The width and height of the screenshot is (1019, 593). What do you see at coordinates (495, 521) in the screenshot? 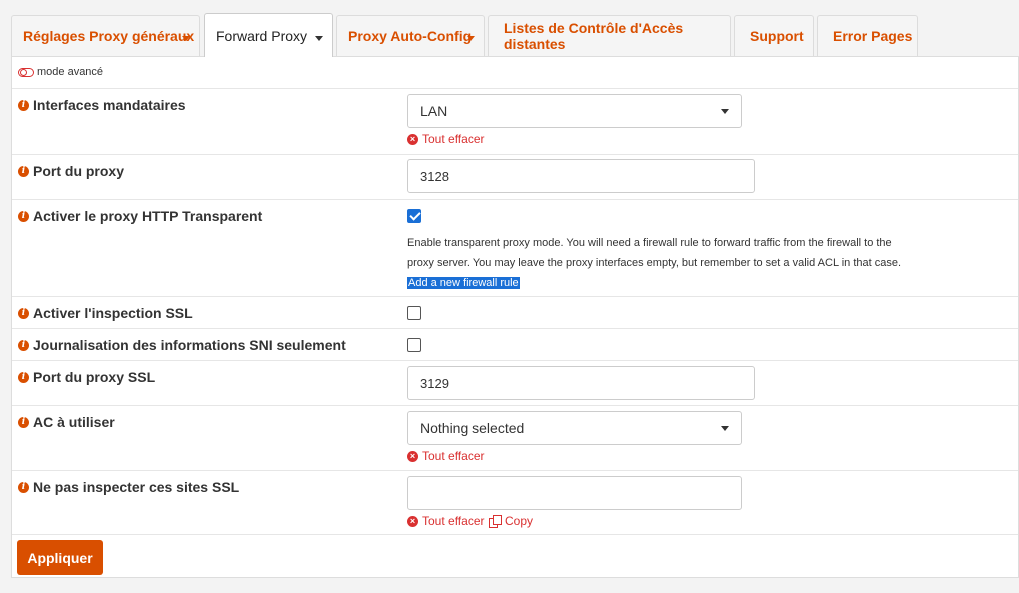
I see `copy-icon` at bounding box center [495, 521].